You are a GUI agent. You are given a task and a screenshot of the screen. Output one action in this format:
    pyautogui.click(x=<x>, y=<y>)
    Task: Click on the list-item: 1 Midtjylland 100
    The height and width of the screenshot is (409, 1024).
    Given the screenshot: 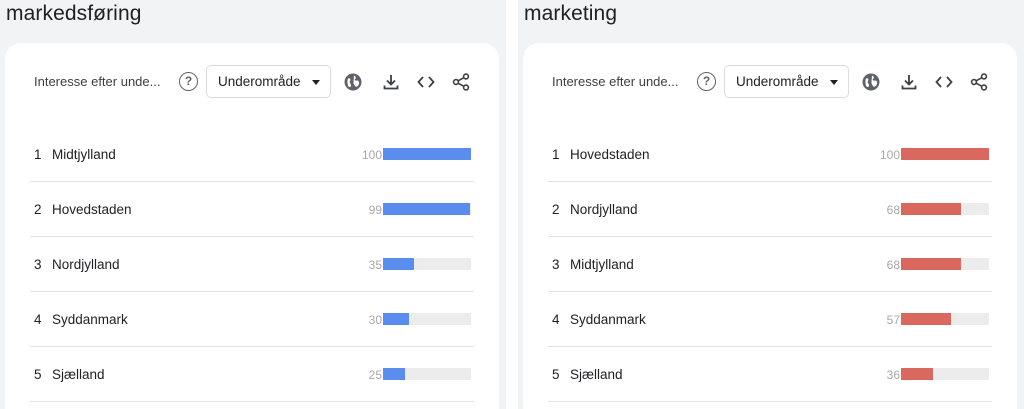 What is the action you would take?
    pyautogui.click(x=252, y=154)
    